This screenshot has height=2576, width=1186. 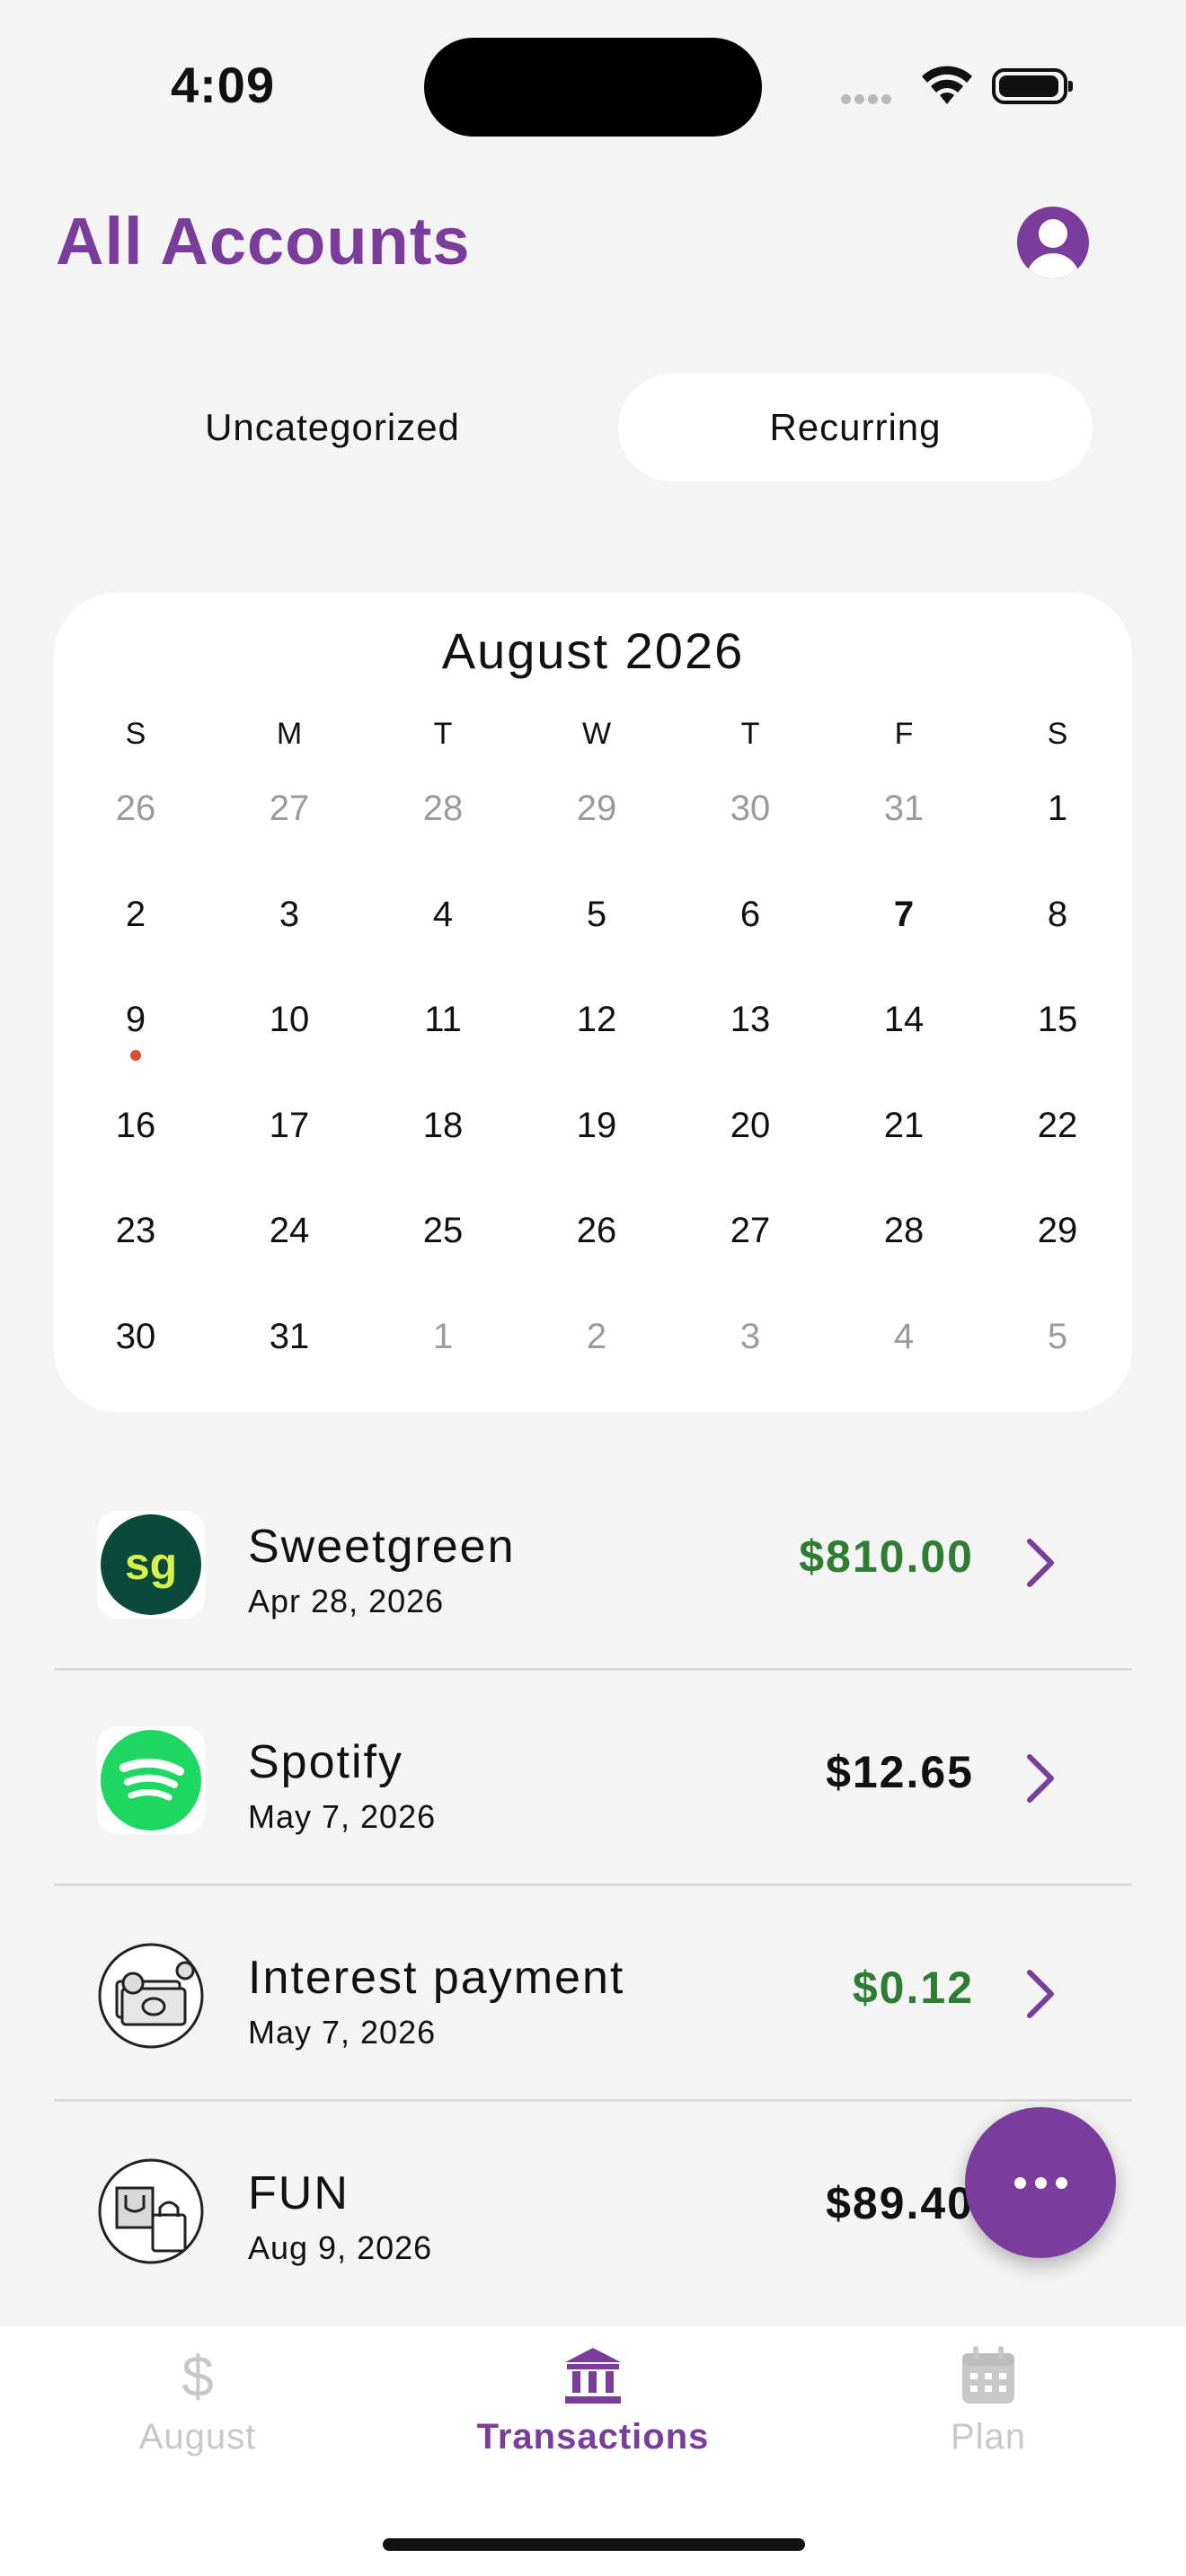 I want to click on weekday-header: M, so click(x=289, y=734).